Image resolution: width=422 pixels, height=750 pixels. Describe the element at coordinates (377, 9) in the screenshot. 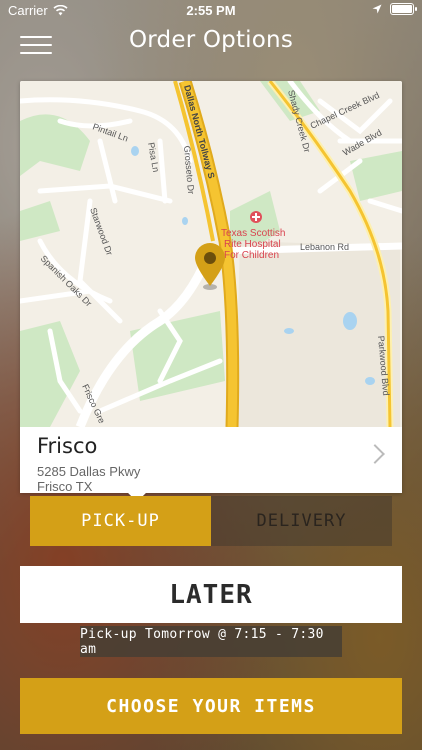

I see `location-arrow-icon` at that location.